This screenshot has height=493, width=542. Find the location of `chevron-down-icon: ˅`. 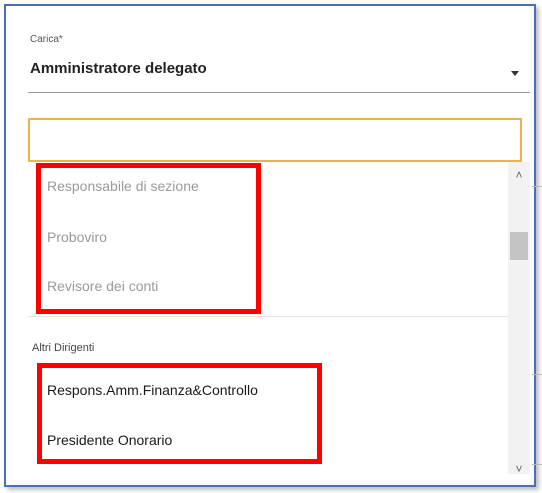

chevron-down-icon: ˅ is located at coordinates (519, 469).